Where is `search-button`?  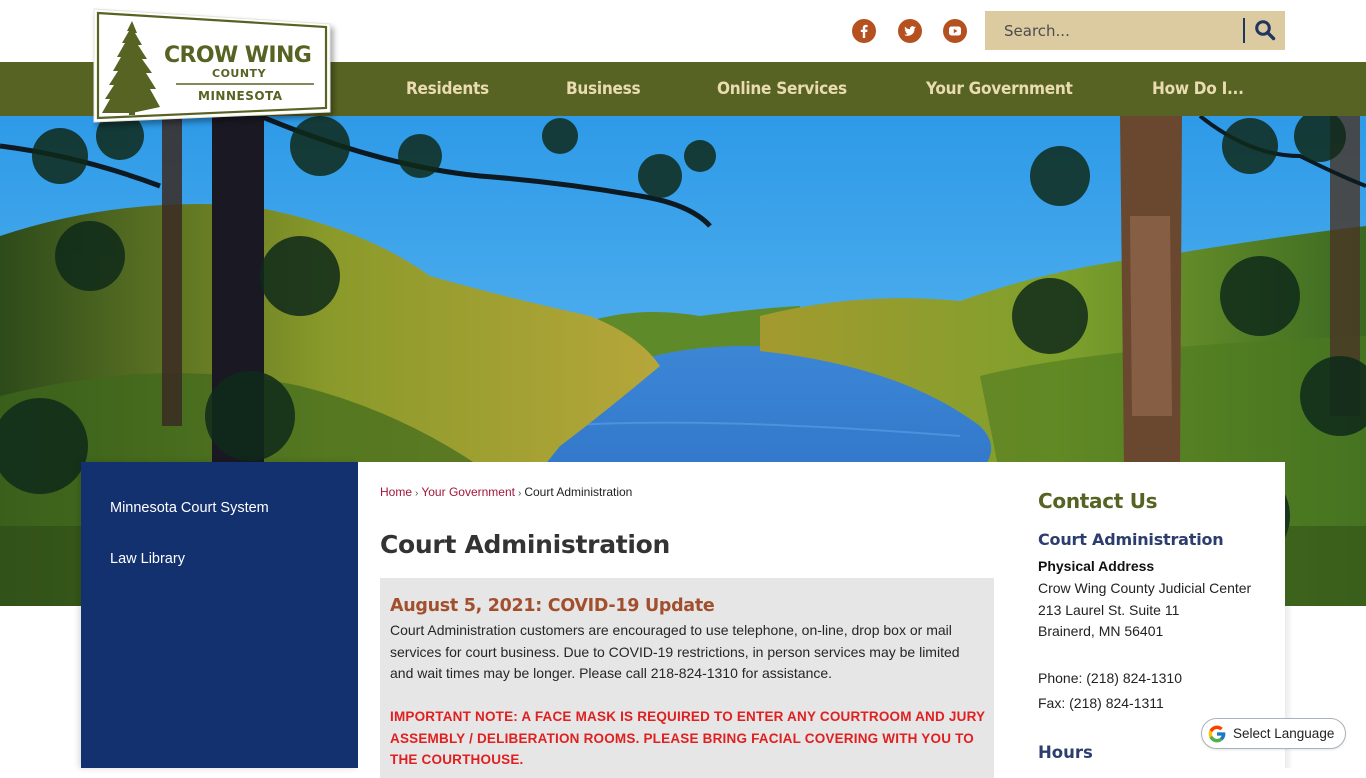
search-button is located at coordinates (1265, 30).